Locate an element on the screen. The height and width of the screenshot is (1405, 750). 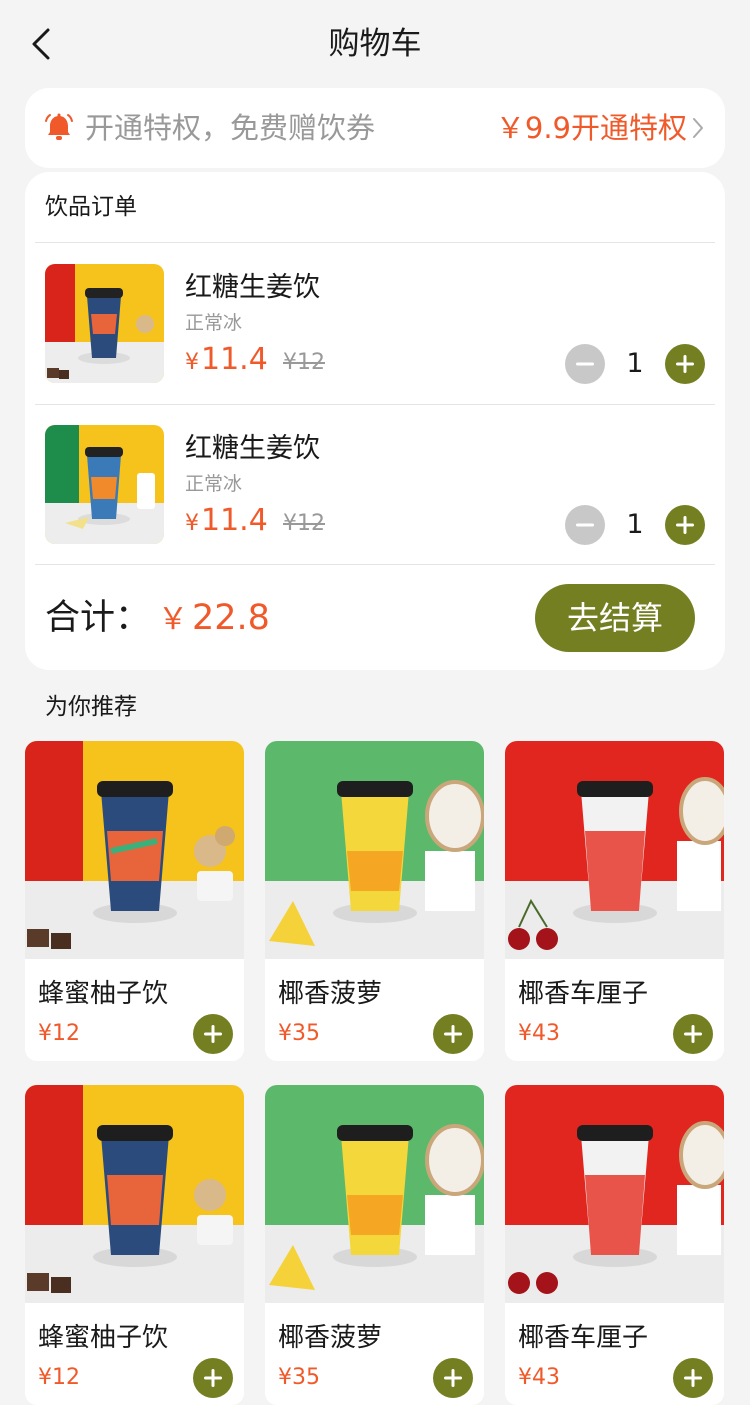
order-total: 合计： ￥ 22.8 is located at coordinates (157, 619).